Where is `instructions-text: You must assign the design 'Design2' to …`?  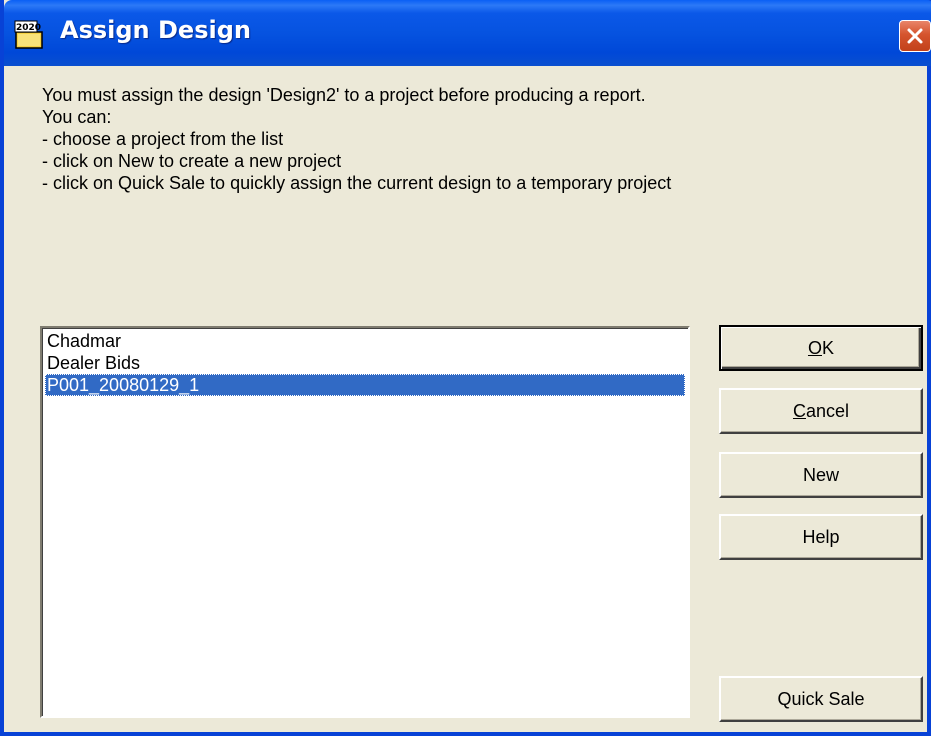 instructions-text: You must assign the design 'Design2' to … is located at coordinates (356, 139).